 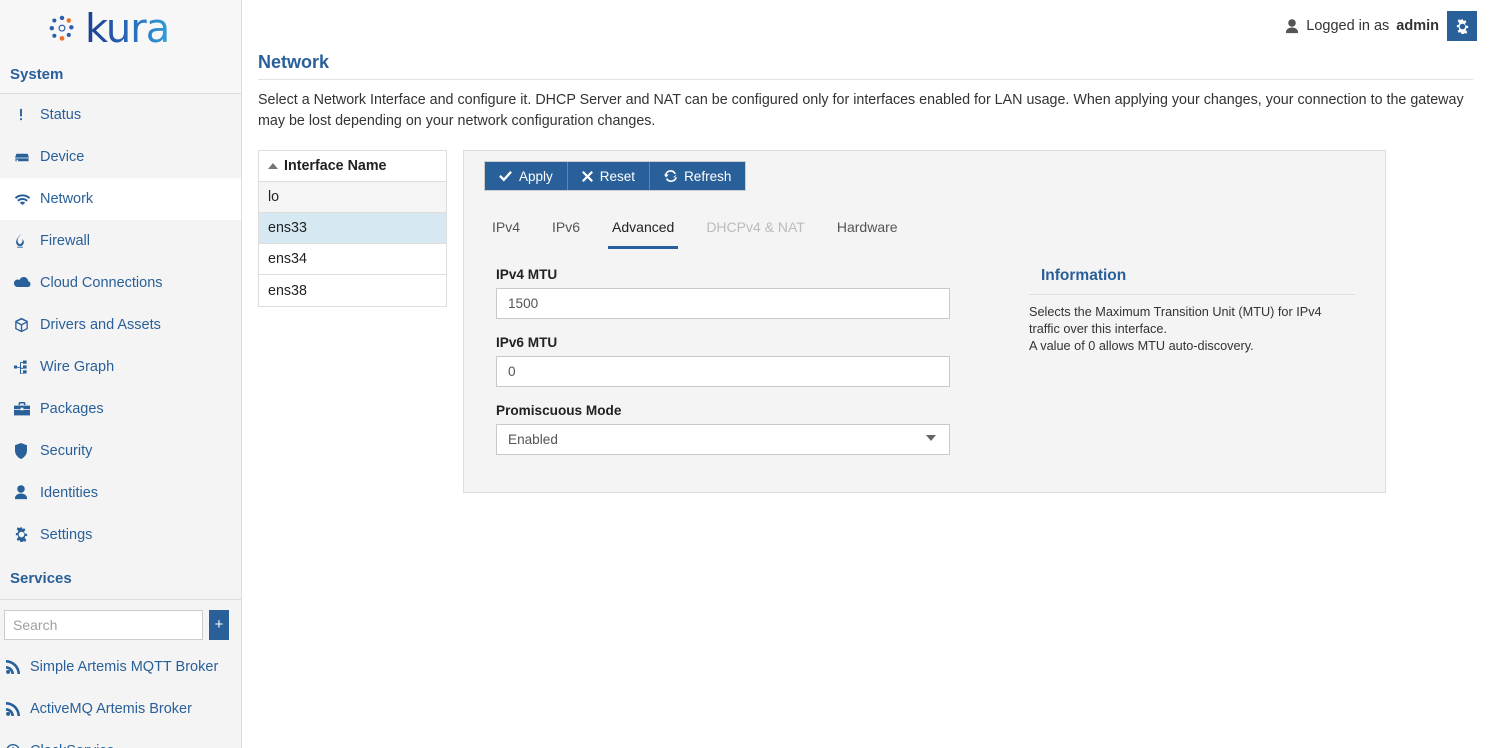 I want to click on table-row: lo, so click(x=352, y=197).